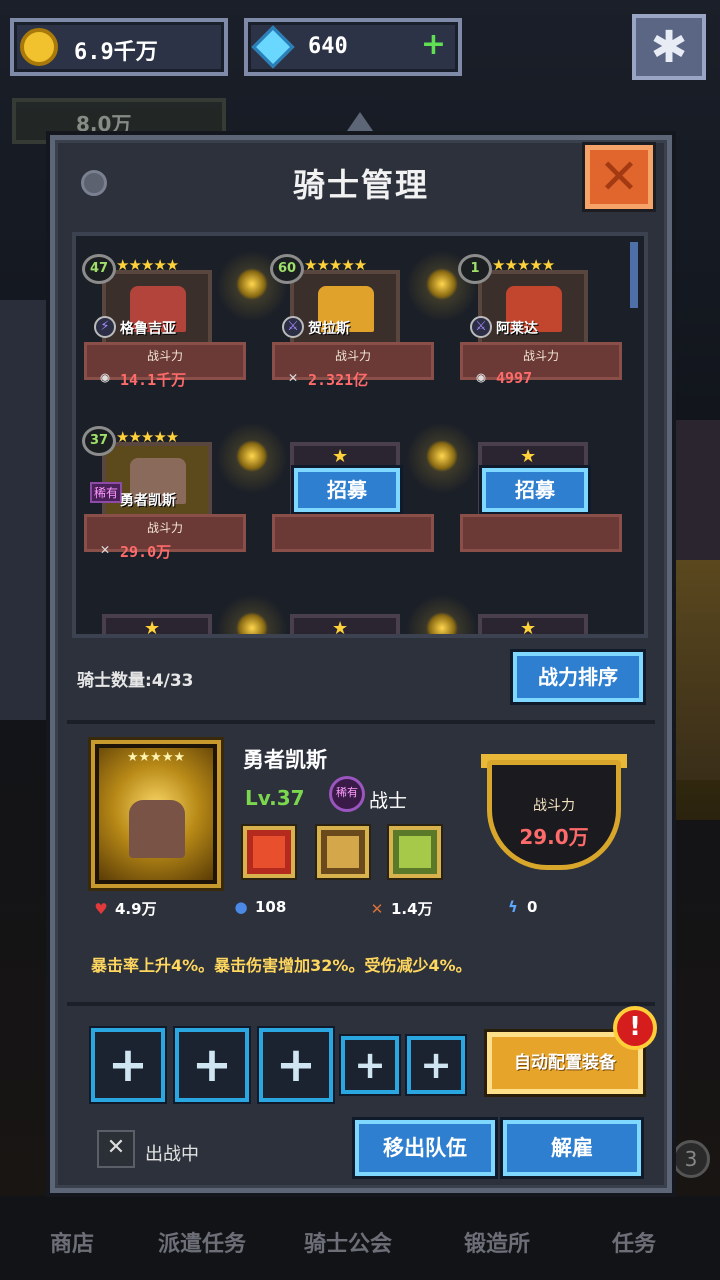  Describe the element at coordinates (104, 124) in the screenshot. I see `secondary-value: 8.0万` at that location.